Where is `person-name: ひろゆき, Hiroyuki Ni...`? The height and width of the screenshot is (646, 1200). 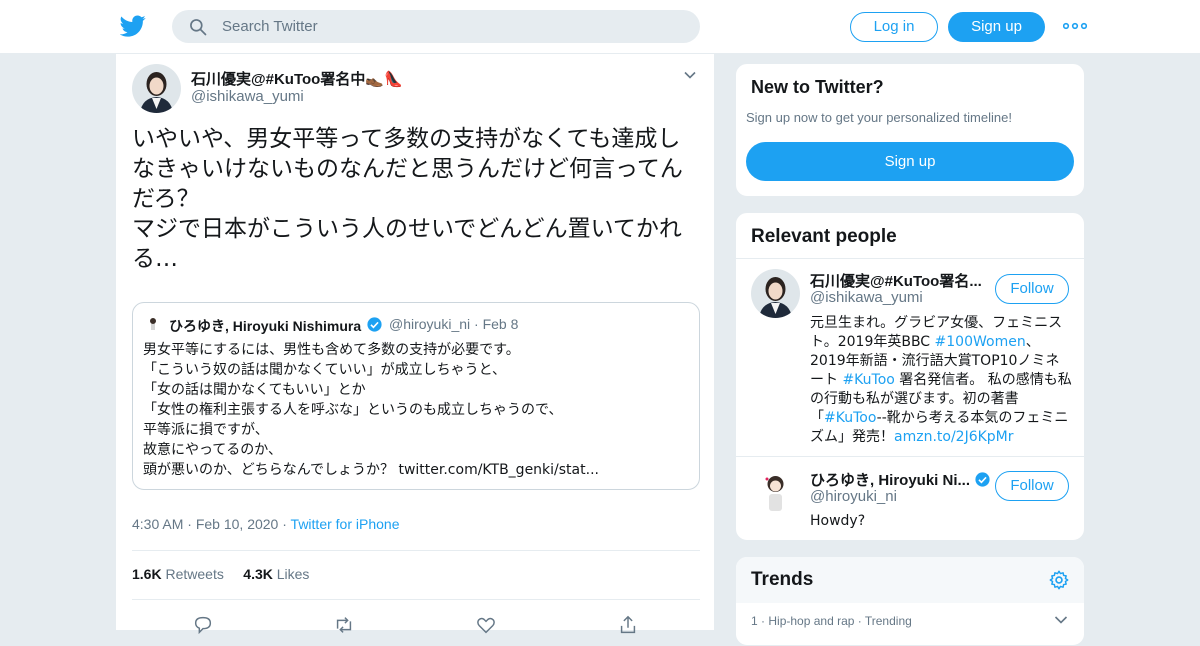
person-name: ひろゆき, Hiroyuki Ni... is located at coordinates (900, 479).